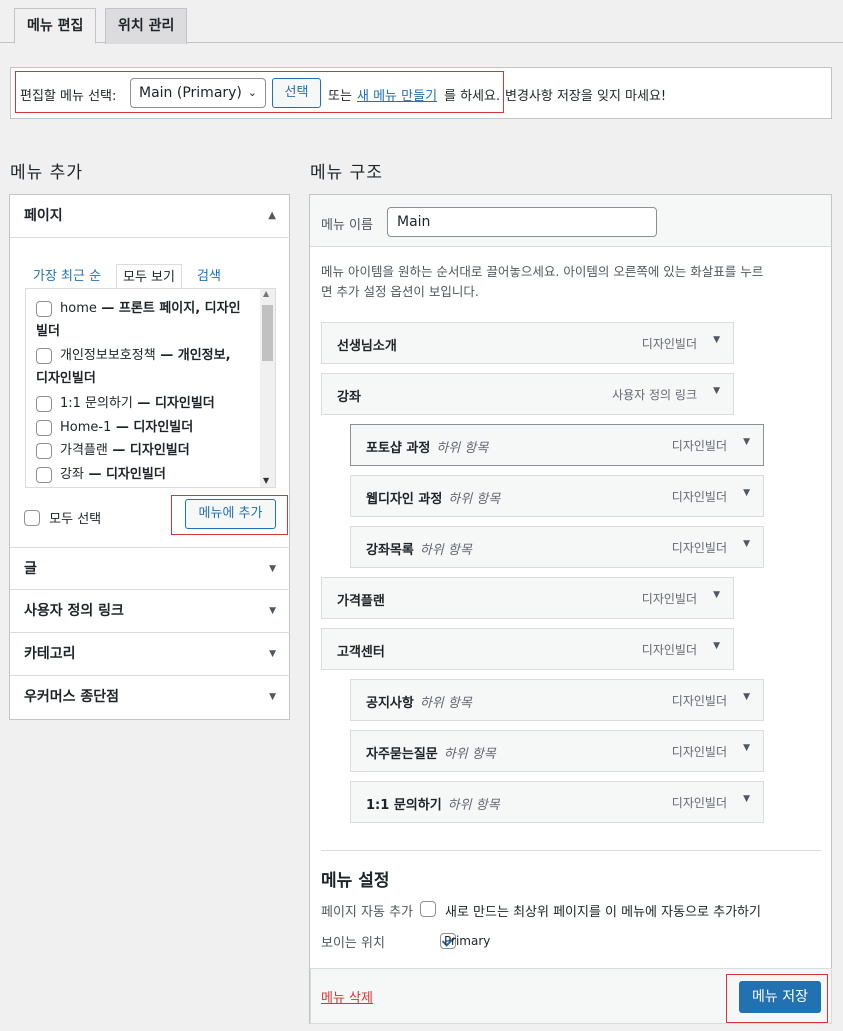 The height and width of the screenshot is (1031, 843). I want to click on select-all-row: 모두 선택, so click(62, 517).